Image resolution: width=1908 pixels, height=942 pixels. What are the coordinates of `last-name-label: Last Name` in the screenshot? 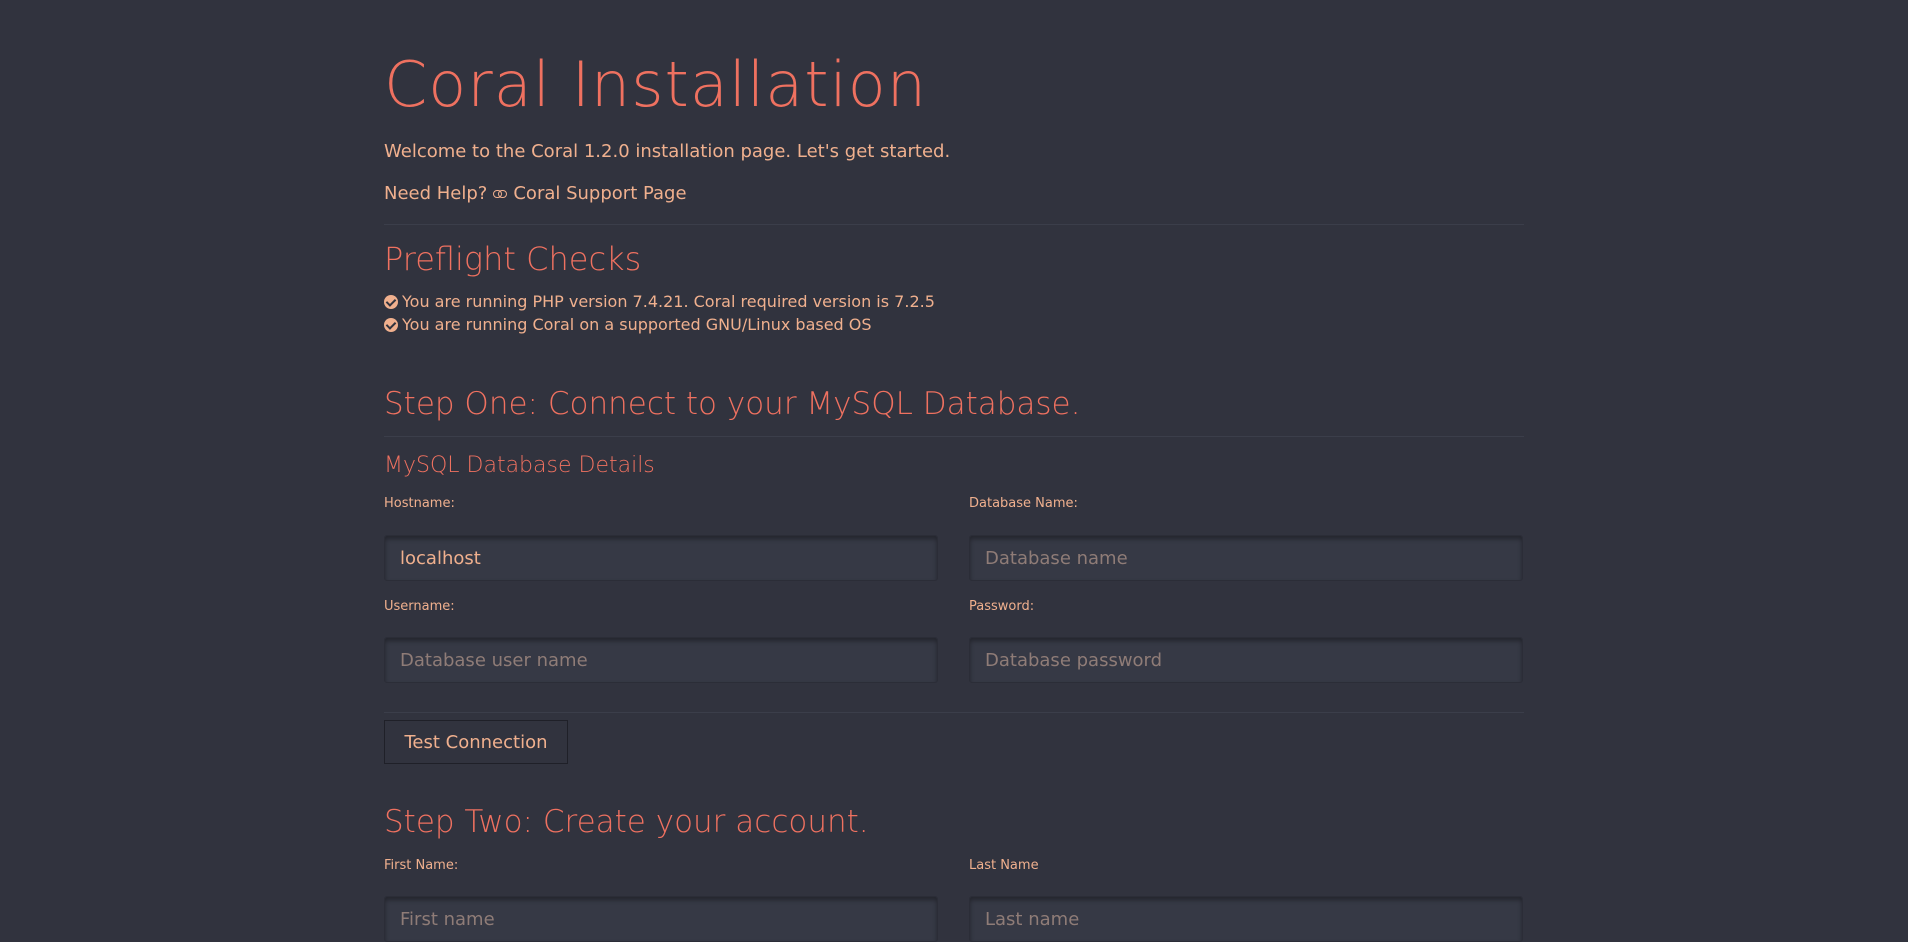 It's located at (1004, 865).